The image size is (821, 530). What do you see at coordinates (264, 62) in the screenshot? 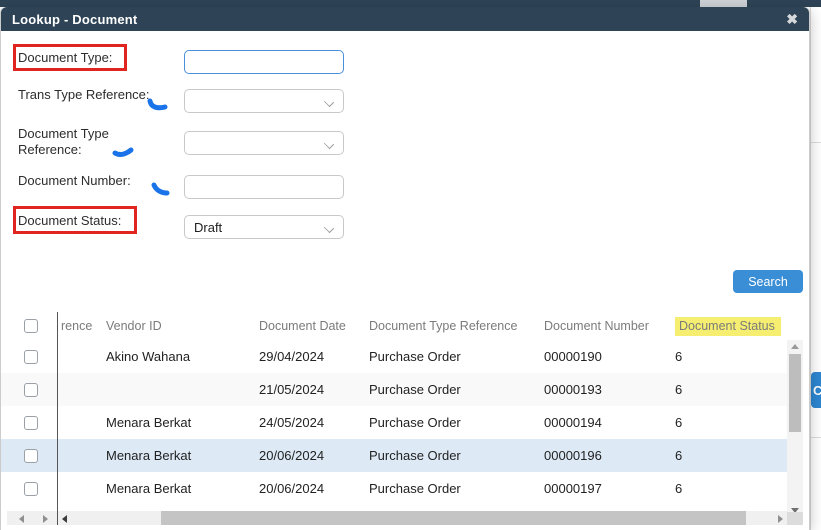
I see `document-type-input` at bounding box center [264, 62].